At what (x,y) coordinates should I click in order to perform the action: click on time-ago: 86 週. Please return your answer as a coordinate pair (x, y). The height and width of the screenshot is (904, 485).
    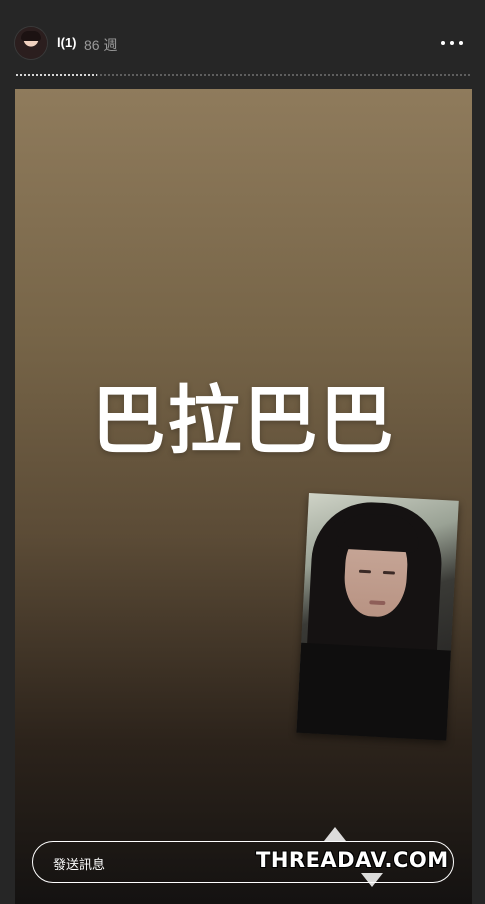
    Looking at the image, I should click on (101, 45).